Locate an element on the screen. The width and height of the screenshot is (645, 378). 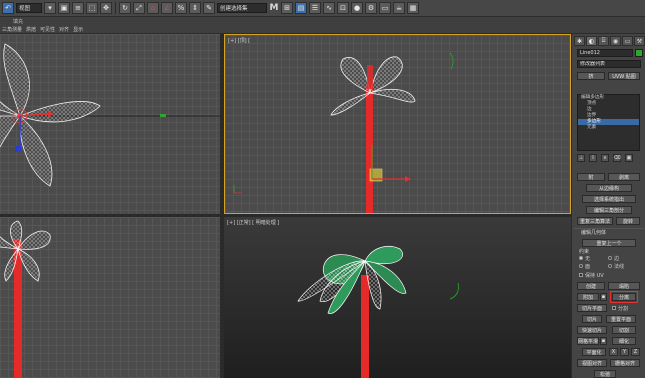
toolbar-separator is located at coordinates (115, 8).